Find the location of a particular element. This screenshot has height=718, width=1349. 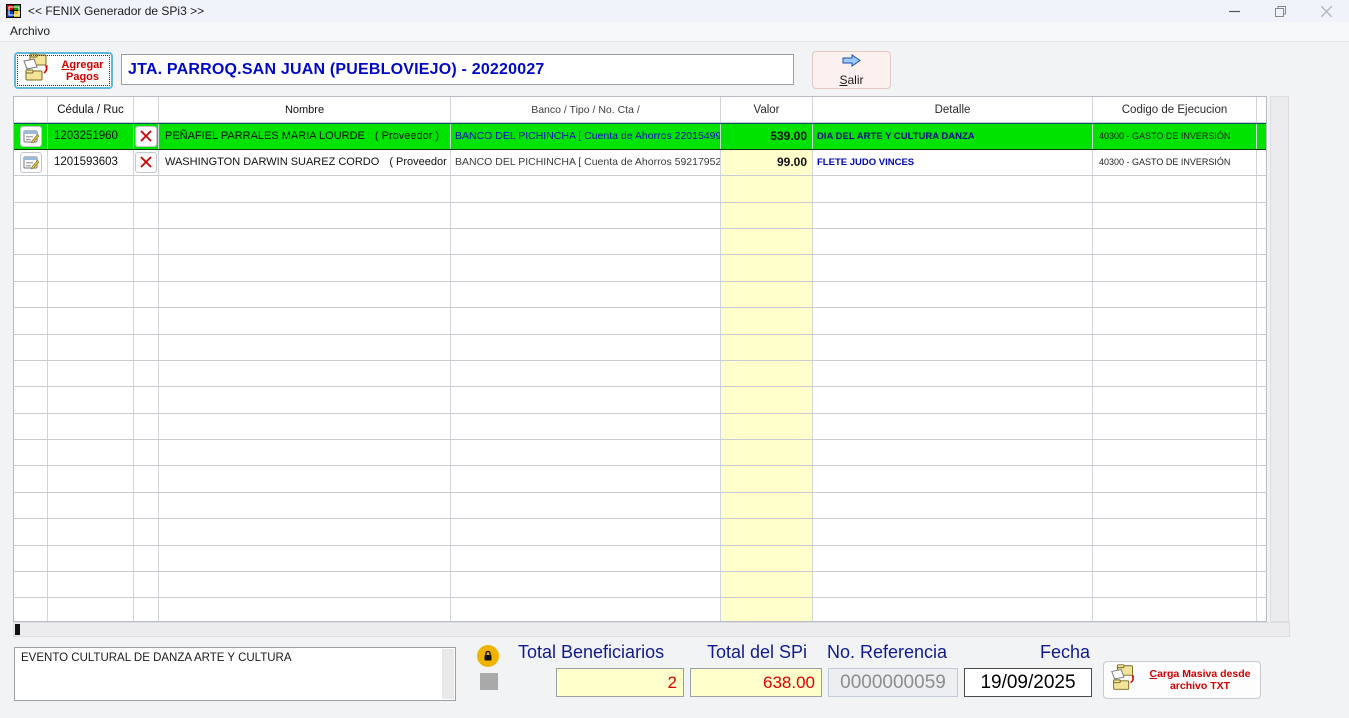

total-beneficiarios-field: 2 is located at coordinates (620, 682).